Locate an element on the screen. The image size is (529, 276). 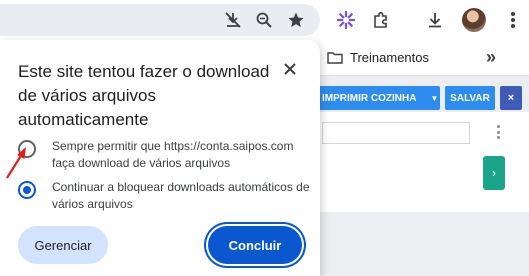
annotation-arrow-icon is located at coordinates (16, 163).